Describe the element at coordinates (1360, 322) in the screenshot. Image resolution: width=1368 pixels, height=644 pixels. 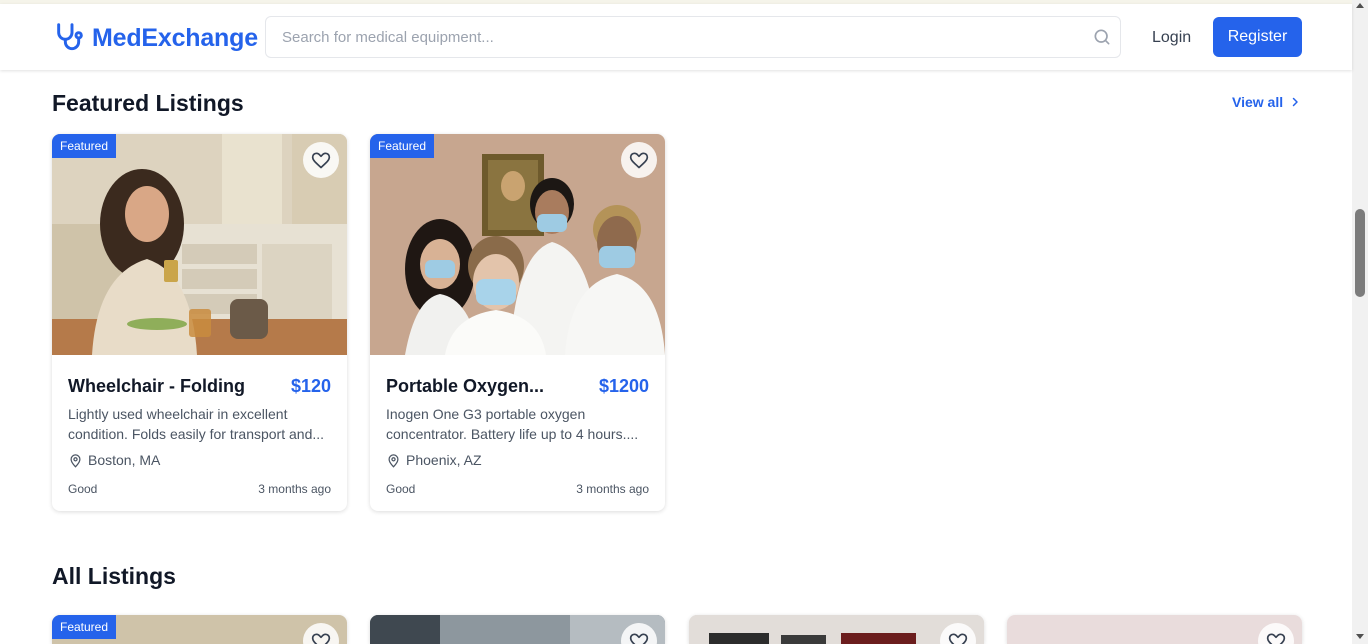
I see `scrollbar-track` at that location.